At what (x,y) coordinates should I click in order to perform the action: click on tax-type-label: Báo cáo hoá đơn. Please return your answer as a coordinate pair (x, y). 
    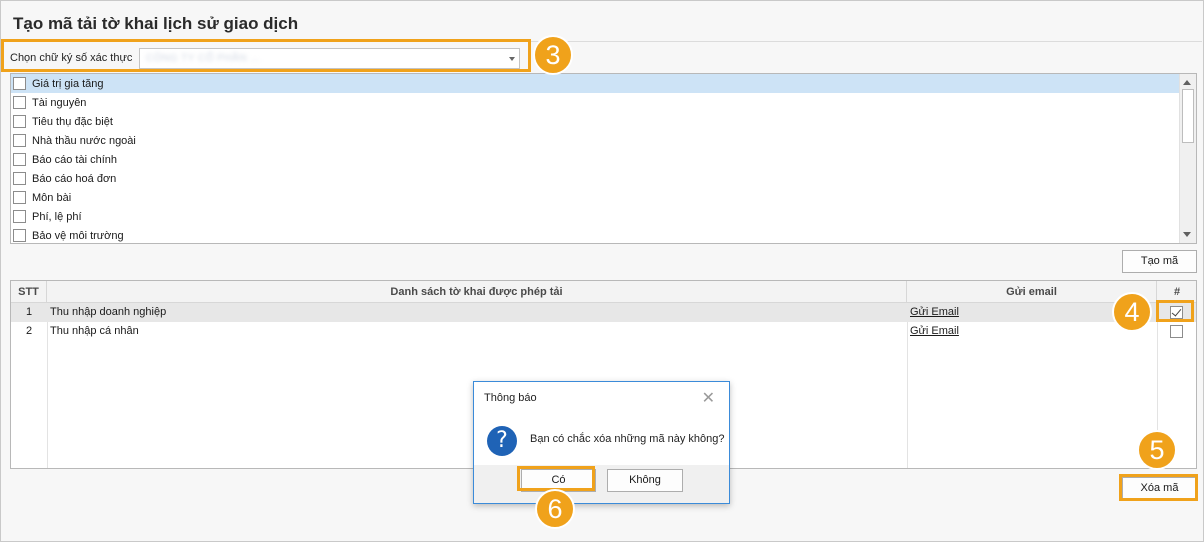
    Looking at the image, I should click on (74, 178).